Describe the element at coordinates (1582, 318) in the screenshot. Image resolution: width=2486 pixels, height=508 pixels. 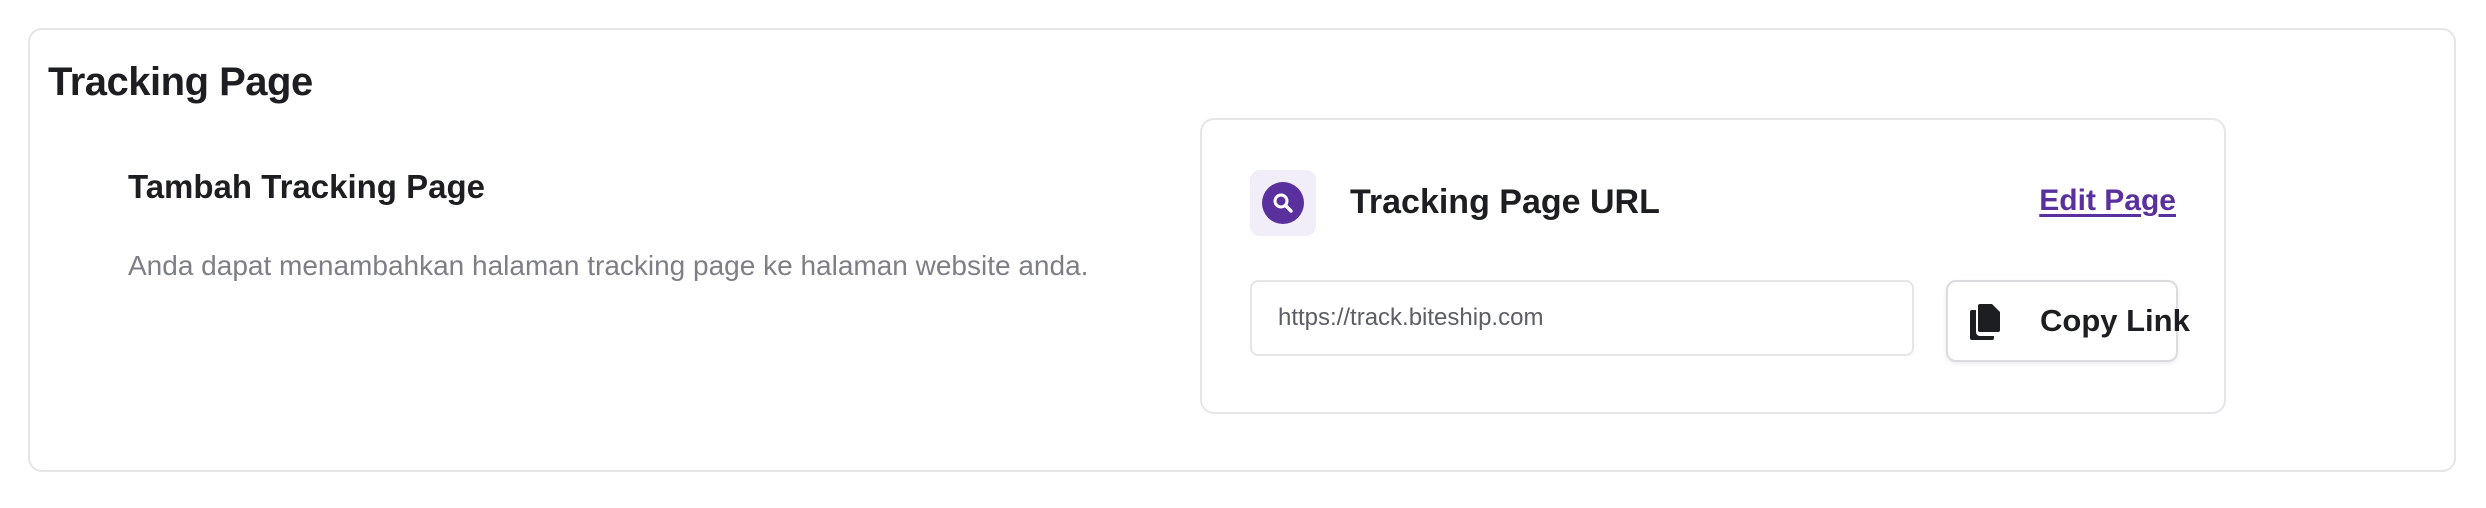
I see `tracking-url-field` at that location.